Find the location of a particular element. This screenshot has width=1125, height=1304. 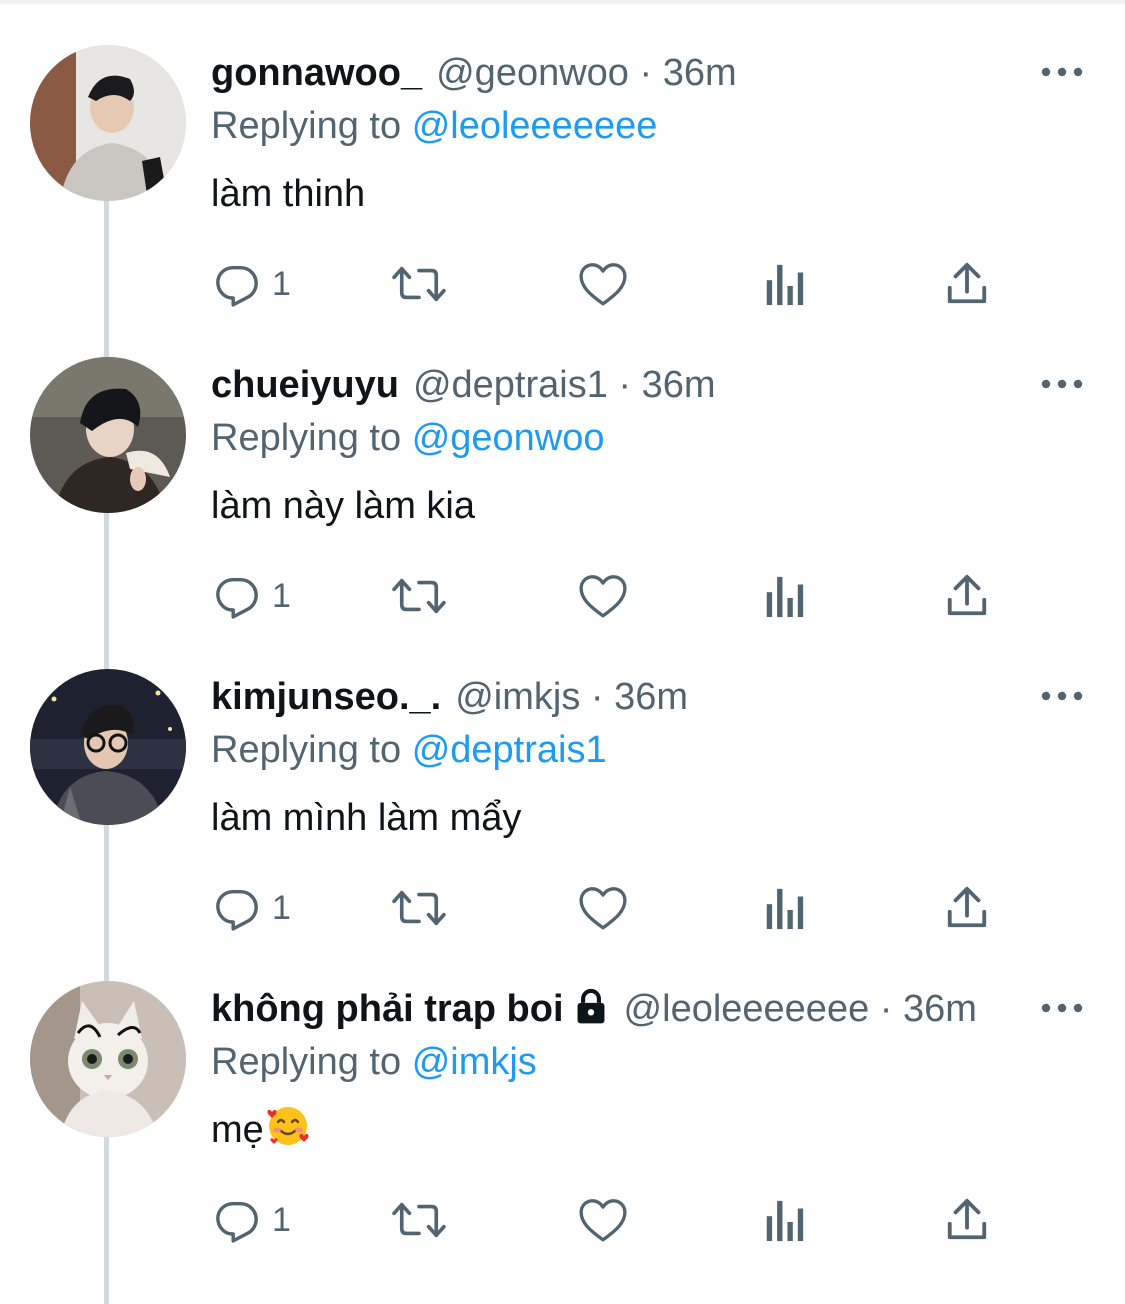

replying-to-line: Replying to @geonwoo is located at coordinates (408, 438).